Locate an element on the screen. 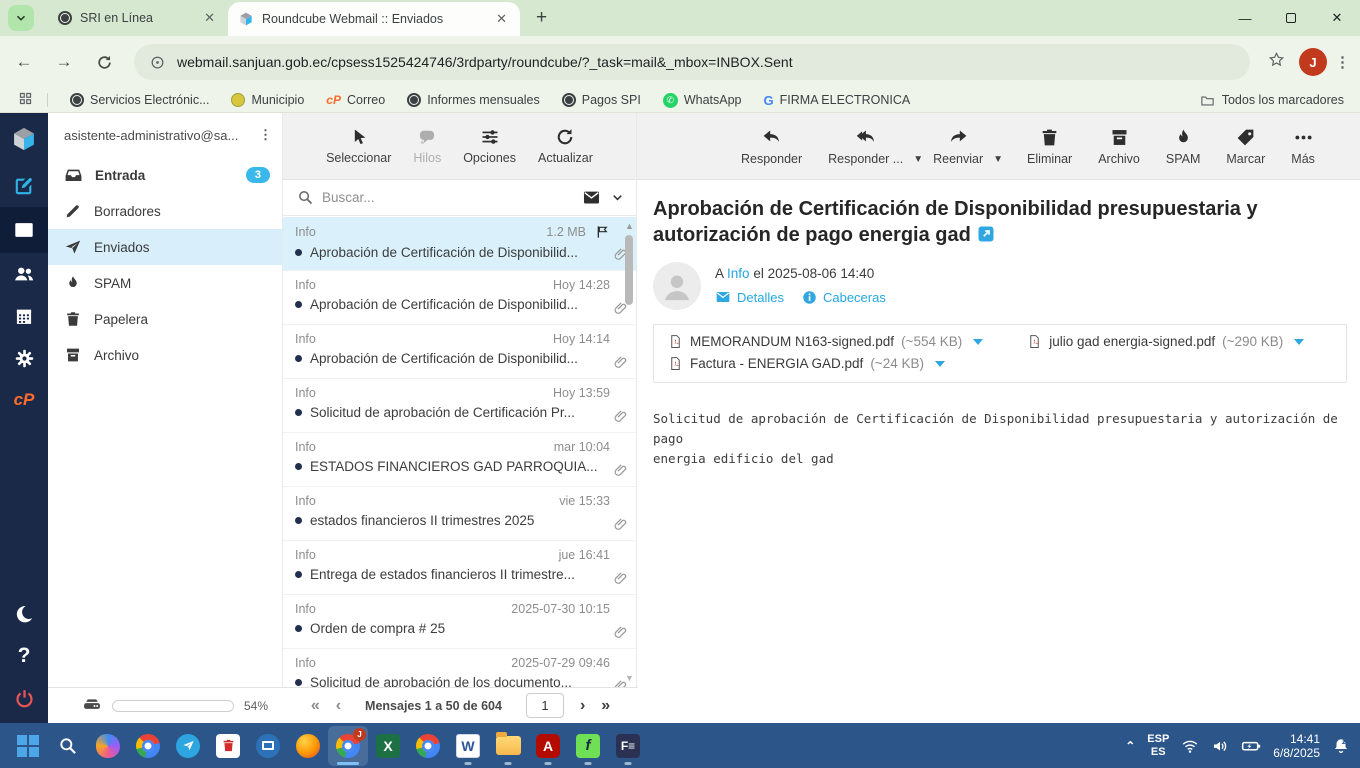 The width and height of the screenshot is (1360, 768). volume-icon is located at coordinates (1220, 746).